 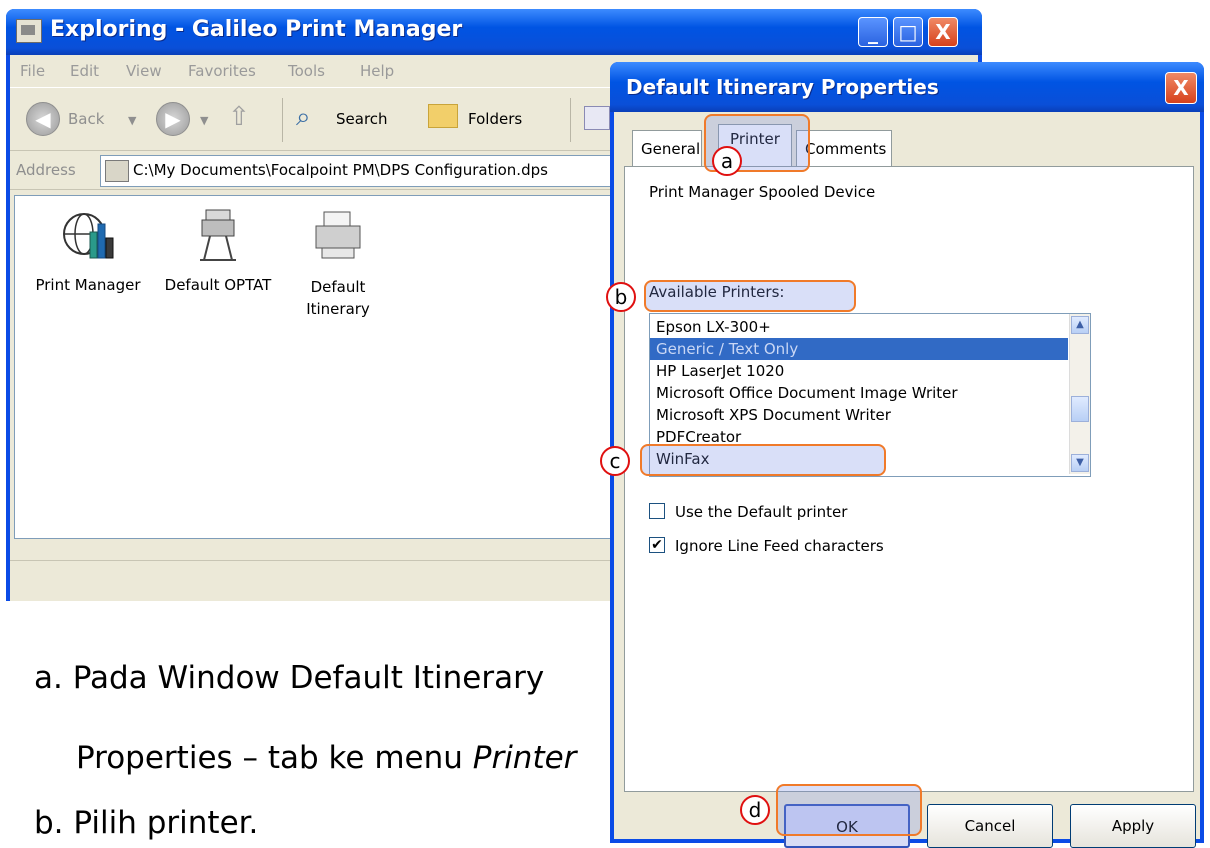 What do you see at coordinates (657, 511) in the screenshot?
I see `checkbox-box` at bounding box center [657, 511].